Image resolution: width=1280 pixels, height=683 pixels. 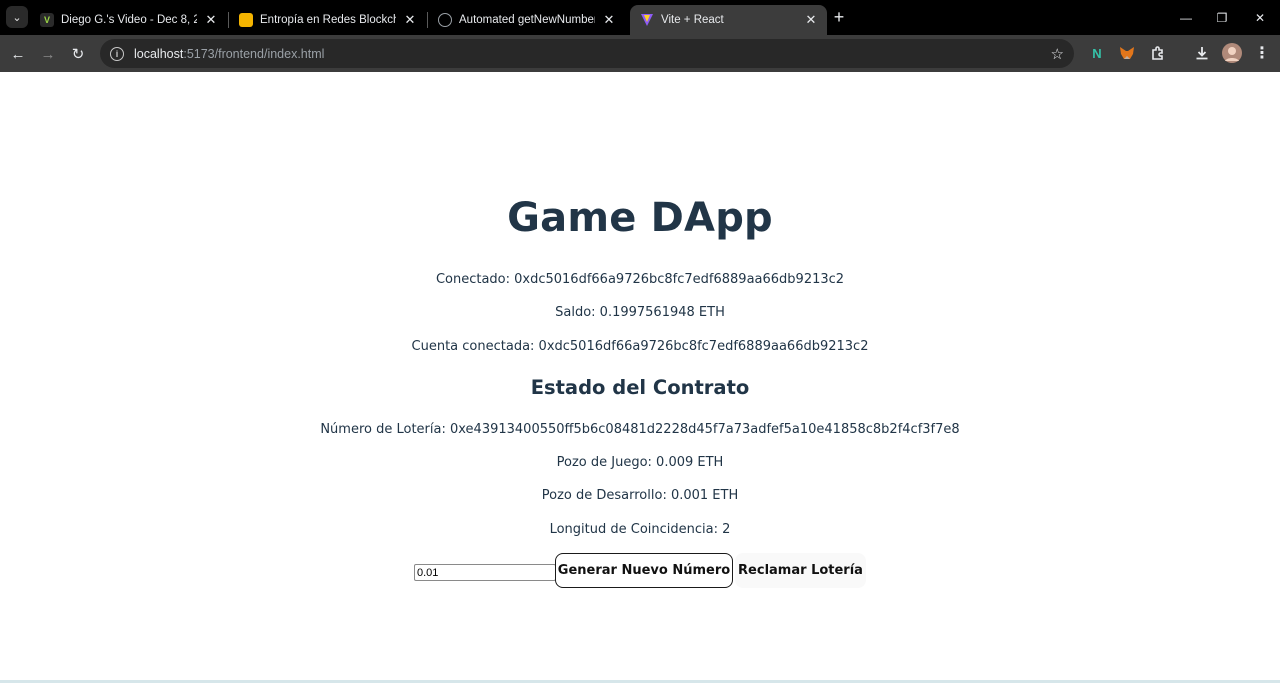 I want to click on browser-tab-3: Automated getNewNumber() C ✕, so click(x=526, y=20).